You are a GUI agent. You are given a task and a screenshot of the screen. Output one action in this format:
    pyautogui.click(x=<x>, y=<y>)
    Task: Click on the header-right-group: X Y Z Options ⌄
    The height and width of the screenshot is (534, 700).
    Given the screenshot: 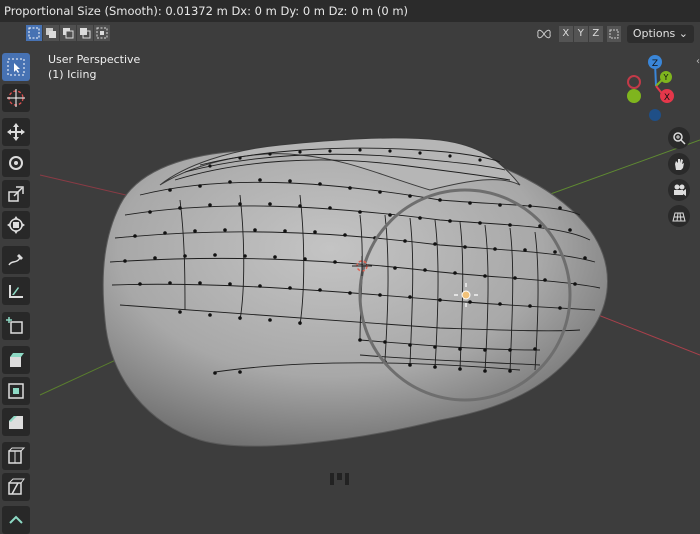 What is the action you would take?
    pyautogui.click(x=615, y=34)
    